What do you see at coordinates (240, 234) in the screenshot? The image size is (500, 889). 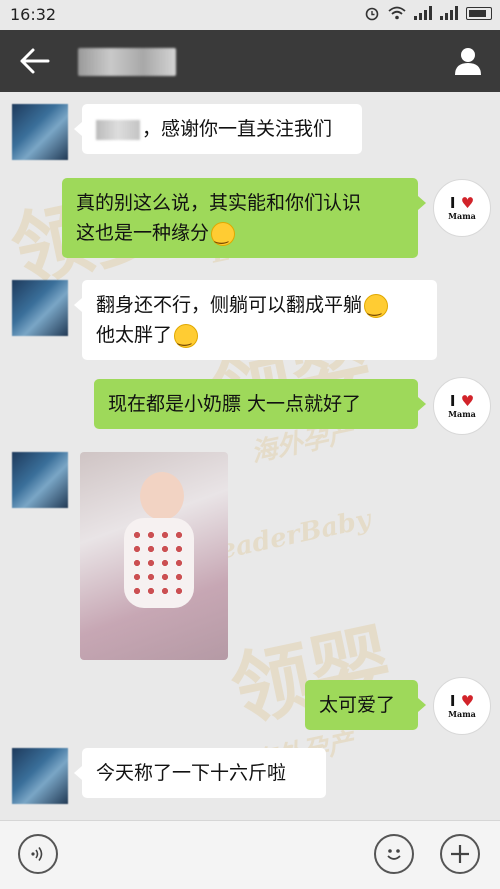 I see `message-text-line2: 这也是一种缘分` at bounding box center [240, 234].